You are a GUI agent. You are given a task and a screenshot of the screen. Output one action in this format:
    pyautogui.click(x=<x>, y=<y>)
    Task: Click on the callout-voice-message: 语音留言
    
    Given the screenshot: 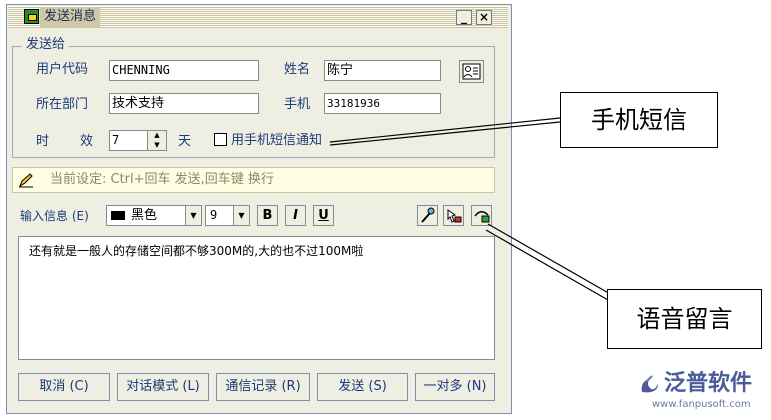 What is the action you would take?
    pyautogui.click(x=684, y=319)
    